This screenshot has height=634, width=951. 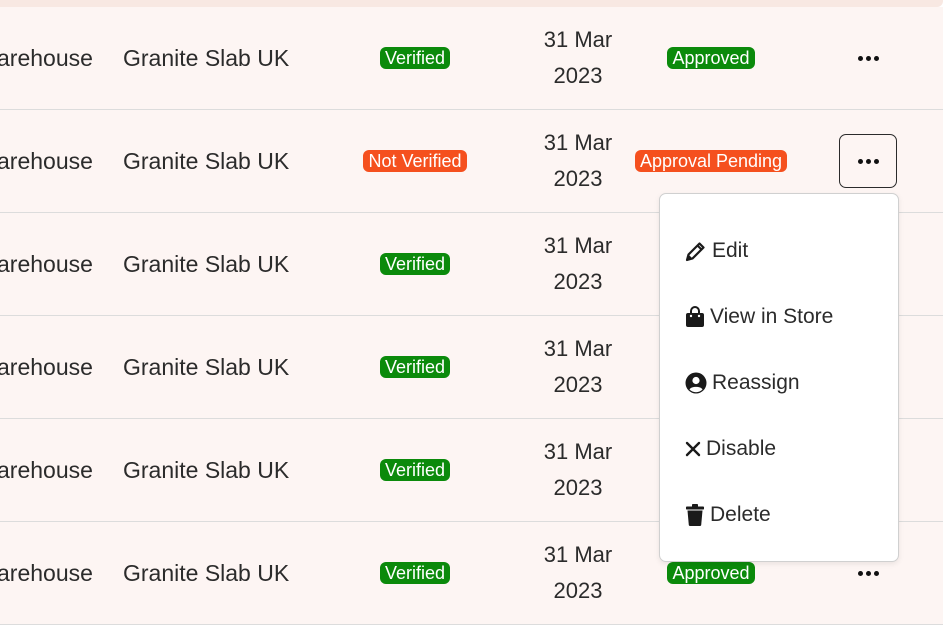 I want to click on action-cell, so click(x=868, y=58).